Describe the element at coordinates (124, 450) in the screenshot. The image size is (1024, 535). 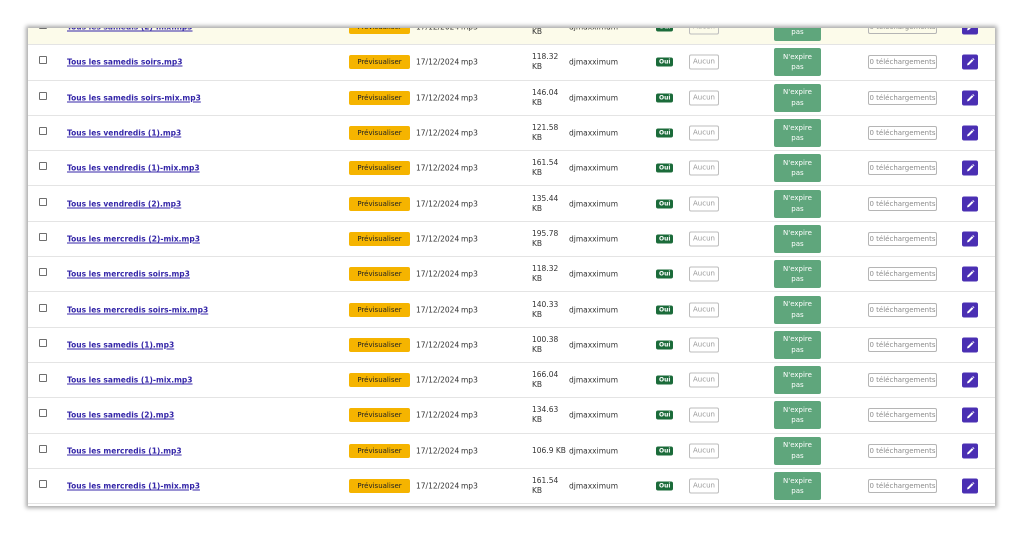
I see `file-name-link: Tous les mercredis (1).mp3` at that location.